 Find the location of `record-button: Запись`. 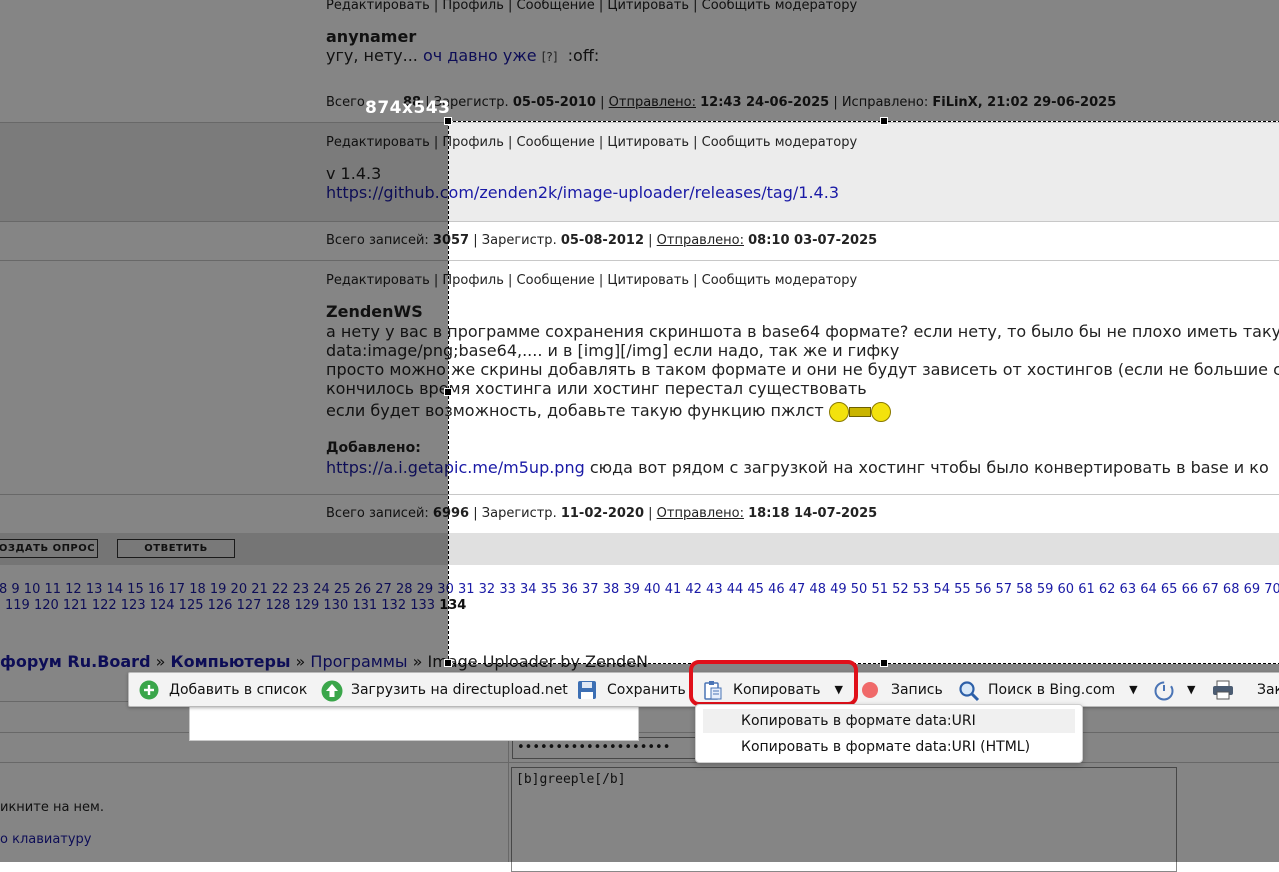

record-button: Запись is located at coordinates (902, 689).